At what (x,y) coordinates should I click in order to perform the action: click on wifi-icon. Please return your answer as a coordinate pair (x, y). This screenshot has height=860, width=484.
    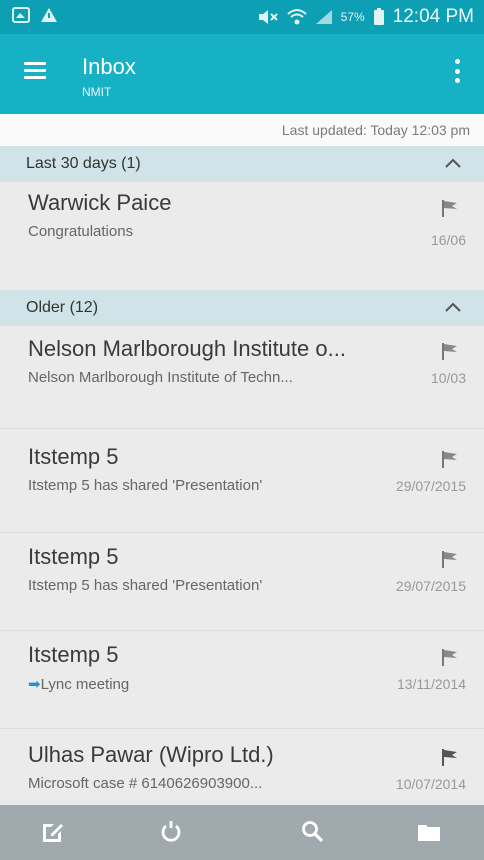
    Looking at the image, I should click on (296, 17).